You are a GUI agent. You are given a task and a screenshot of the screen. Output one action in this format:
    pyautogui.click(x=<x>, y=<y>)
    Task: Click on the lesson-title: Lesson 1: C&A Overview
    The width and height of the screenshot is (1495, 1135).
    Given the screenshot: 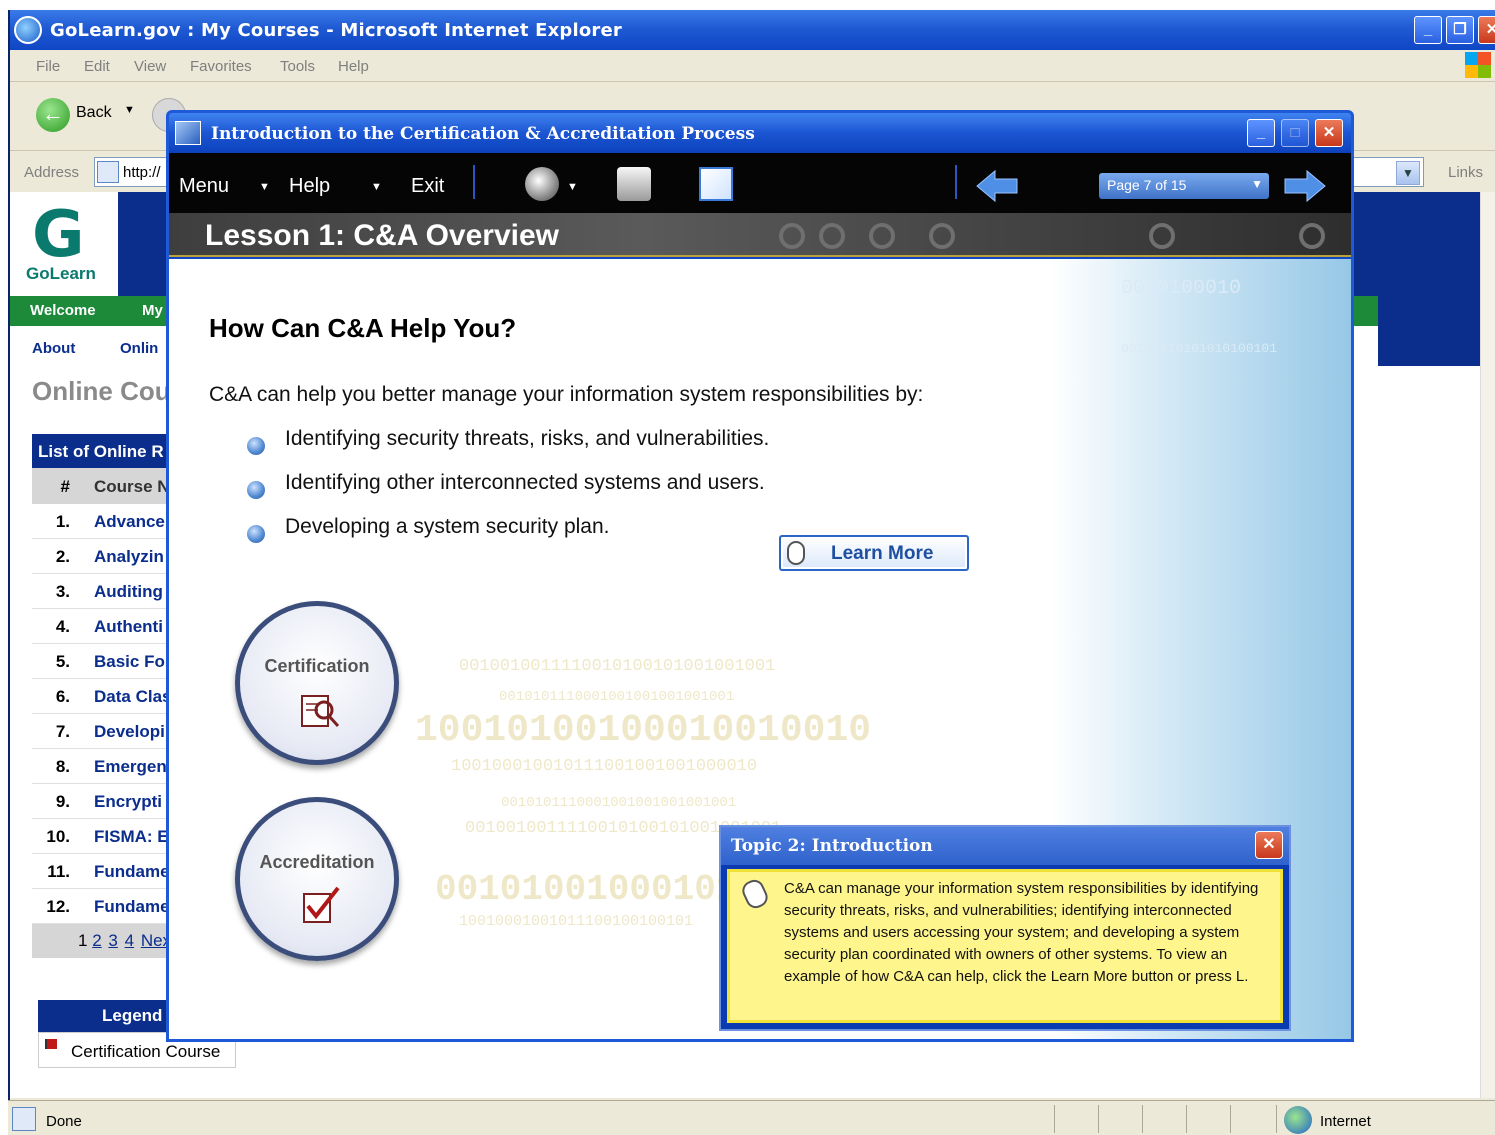 What is the action you would take?
    pyautogui.click(x=382, y=235)
    